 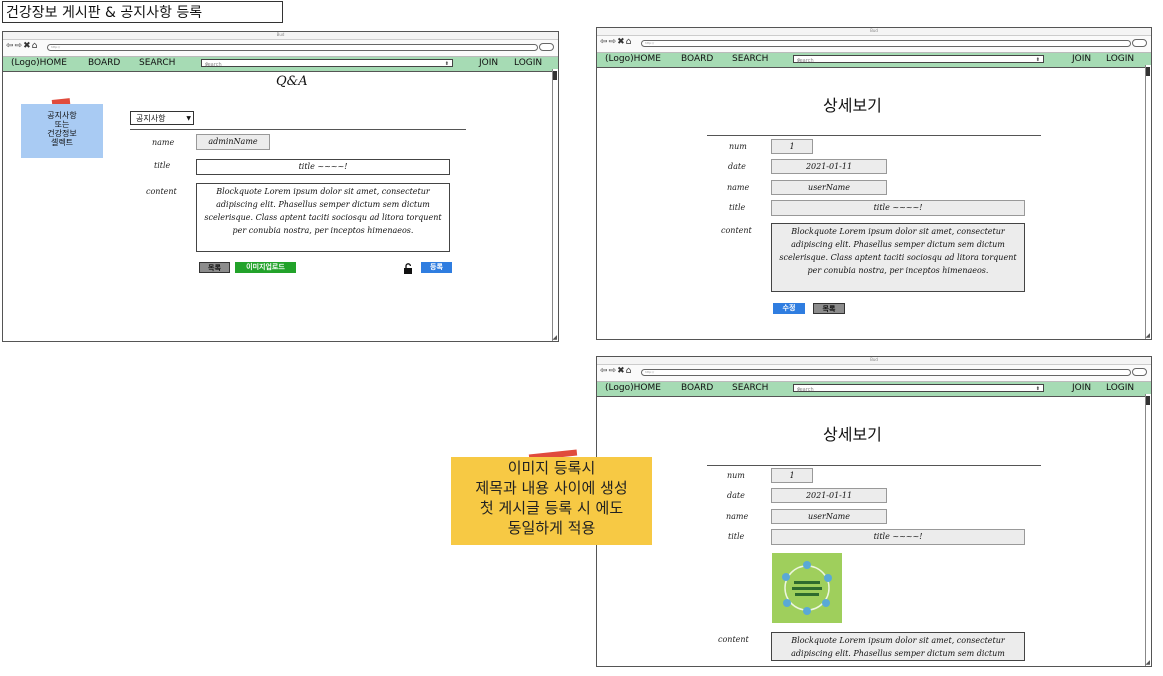 What do you see at coordinates (323, 167) in the screenshot?
I see `title-input: title ~~~~!` at bounding box center [323, 167].